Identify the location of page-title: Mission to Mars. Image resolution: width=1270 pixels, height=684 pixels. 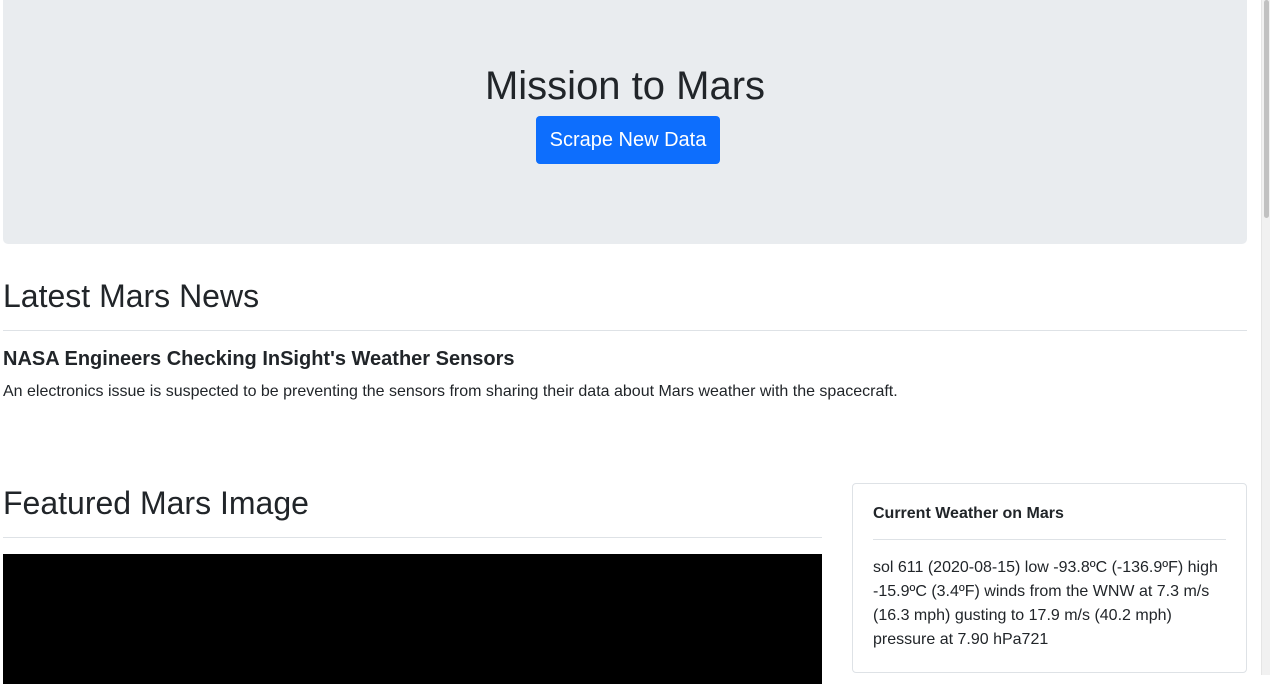
(625, 86).